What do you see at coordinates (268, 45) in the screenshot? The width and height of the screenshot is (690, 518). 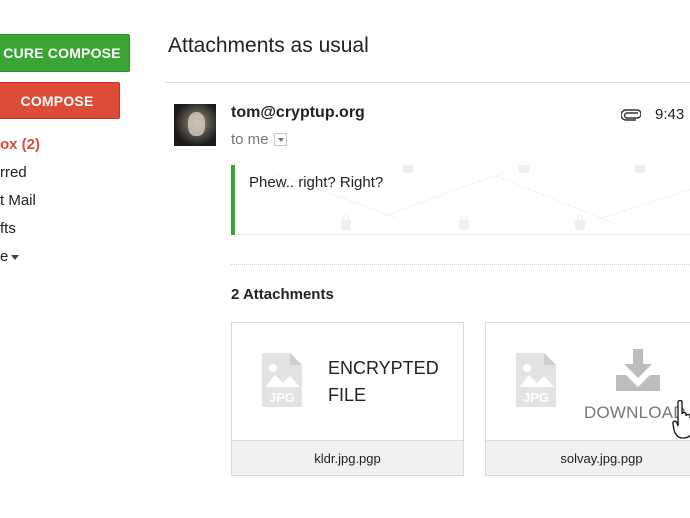 I see `thread-subject: Attachments as usual` at bounding box center [268, 45].